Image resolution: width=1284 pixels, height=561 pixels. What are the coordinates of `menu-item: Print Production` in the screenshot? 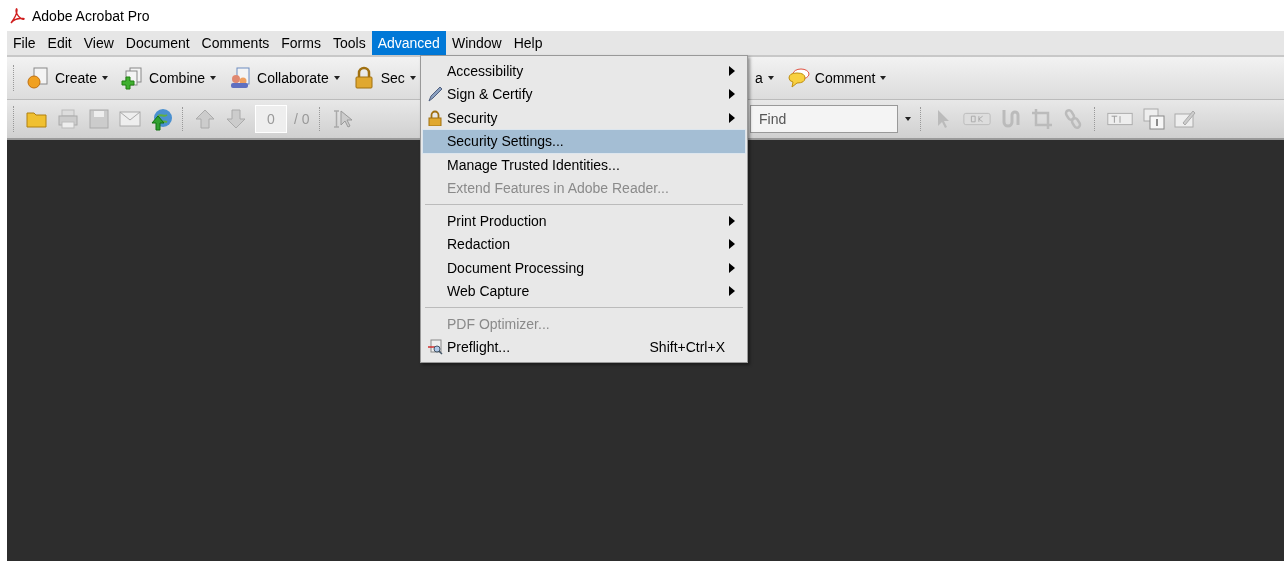 It's located at (584, 221).